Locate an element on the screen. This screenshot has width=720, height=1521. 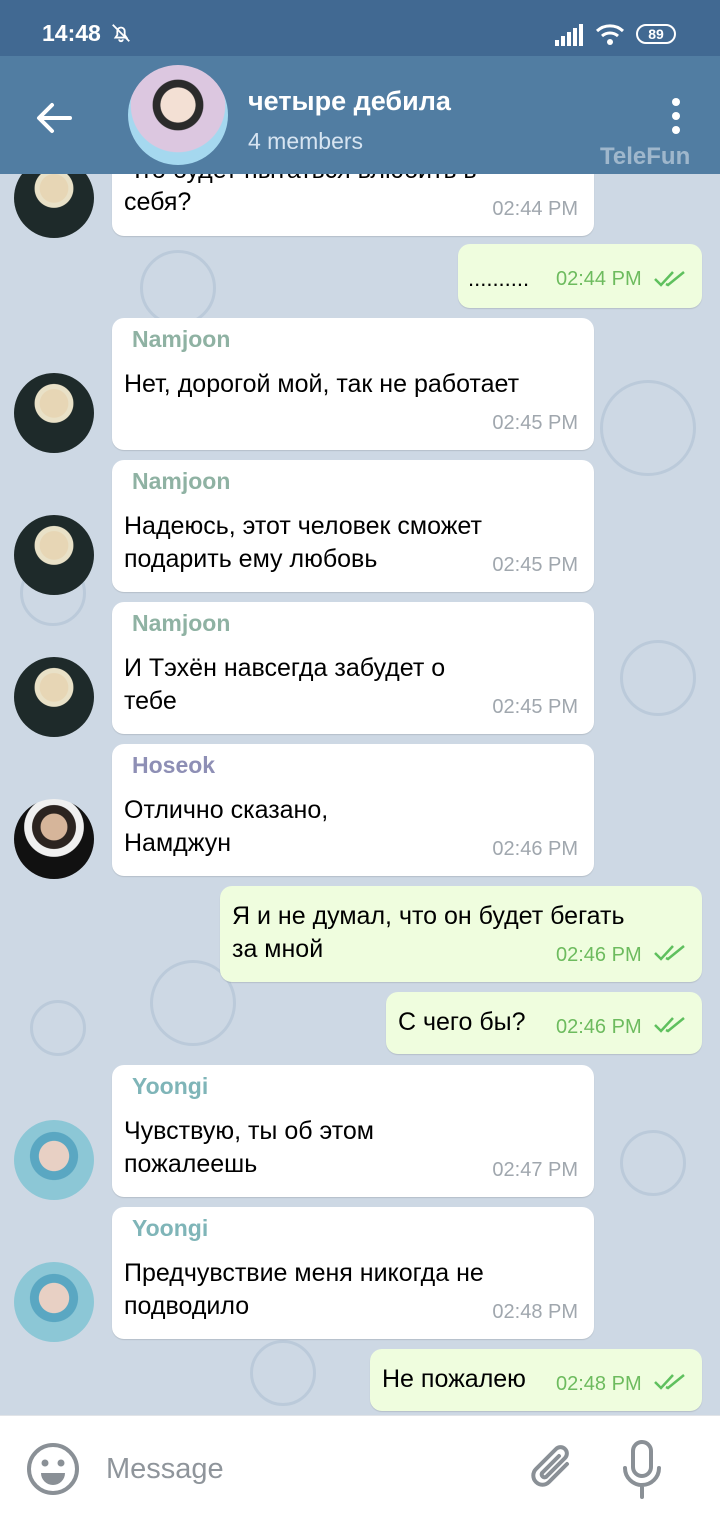
message-time: 02:47 PM is located at coordinates (535, 1170).